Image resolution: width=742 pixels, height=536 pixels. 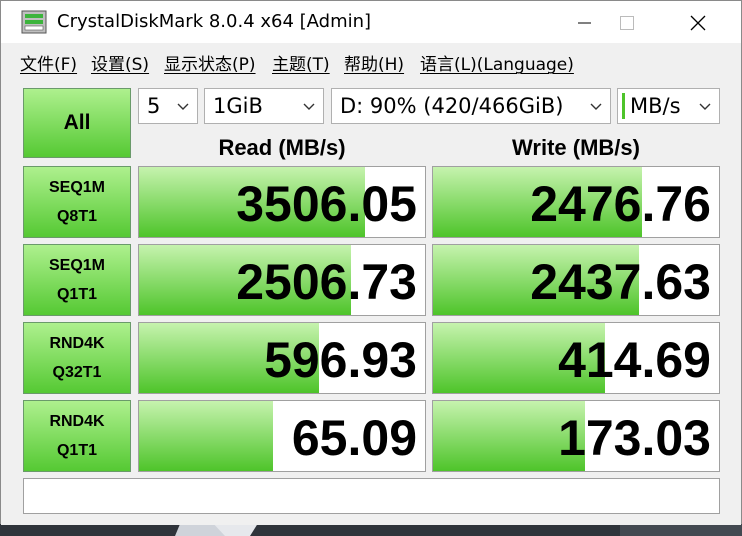 What do you see at coordinates (120, 62) in the screenshot?
I see `menu-settings: 设置(S)` at bounding box center [120, 62].